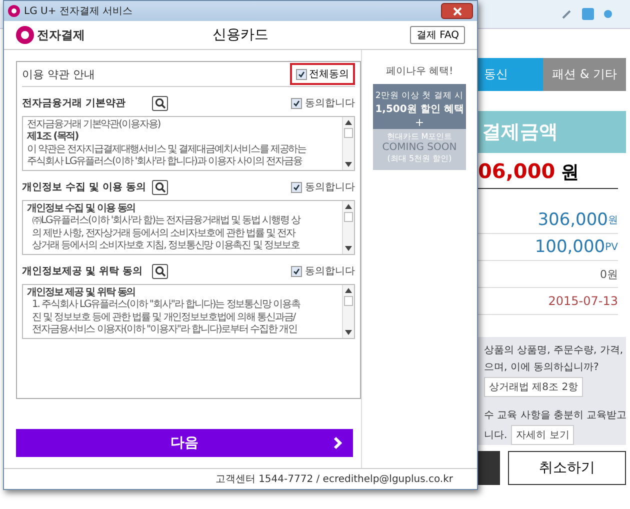  Describe the element at coordinates (164, 330) in the screenshot. I see `terms-text: 전자금융서비스 이용자(이하 "이용자"라 합니다)로부터 수집한 개인` at that location.